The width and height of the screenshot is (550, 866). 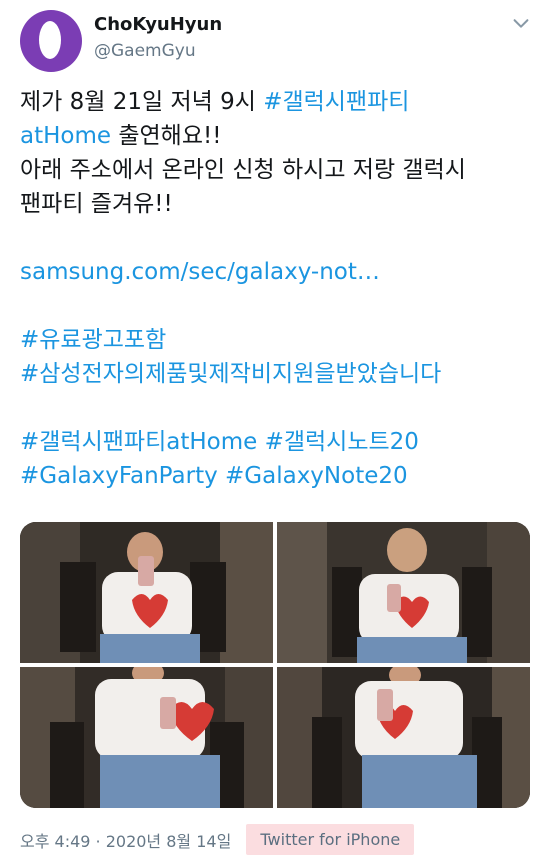 I want to click on hashtag-link: #갤럭시팬파티atHome, so click(x=138, y=442).